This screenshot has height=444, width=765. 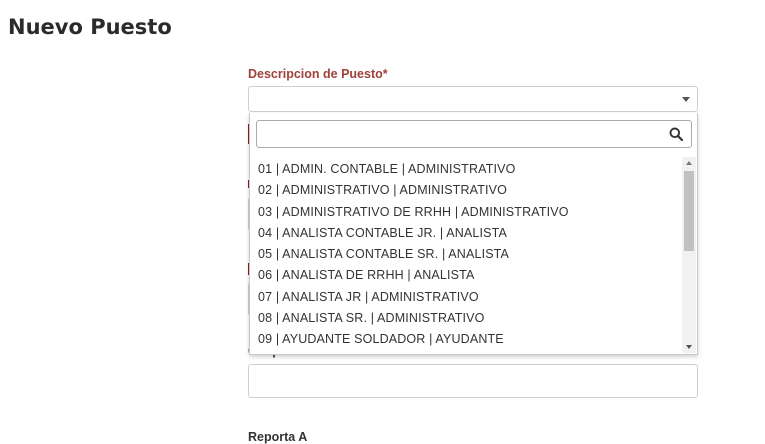 I want to click on dropdown-option: 06 | ANALISTA DE RRHH | ANALISTA, so click(x=466, y=275).